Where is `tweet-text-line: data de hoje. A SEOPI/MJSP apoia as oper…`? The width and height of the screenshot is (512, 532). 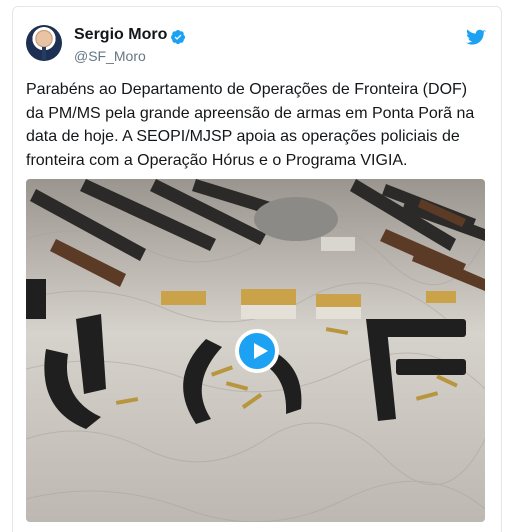
tweet-text-line: data de hoje. A SEOPI/MJSP apoia as oper… is located at coordinates (243, 136).